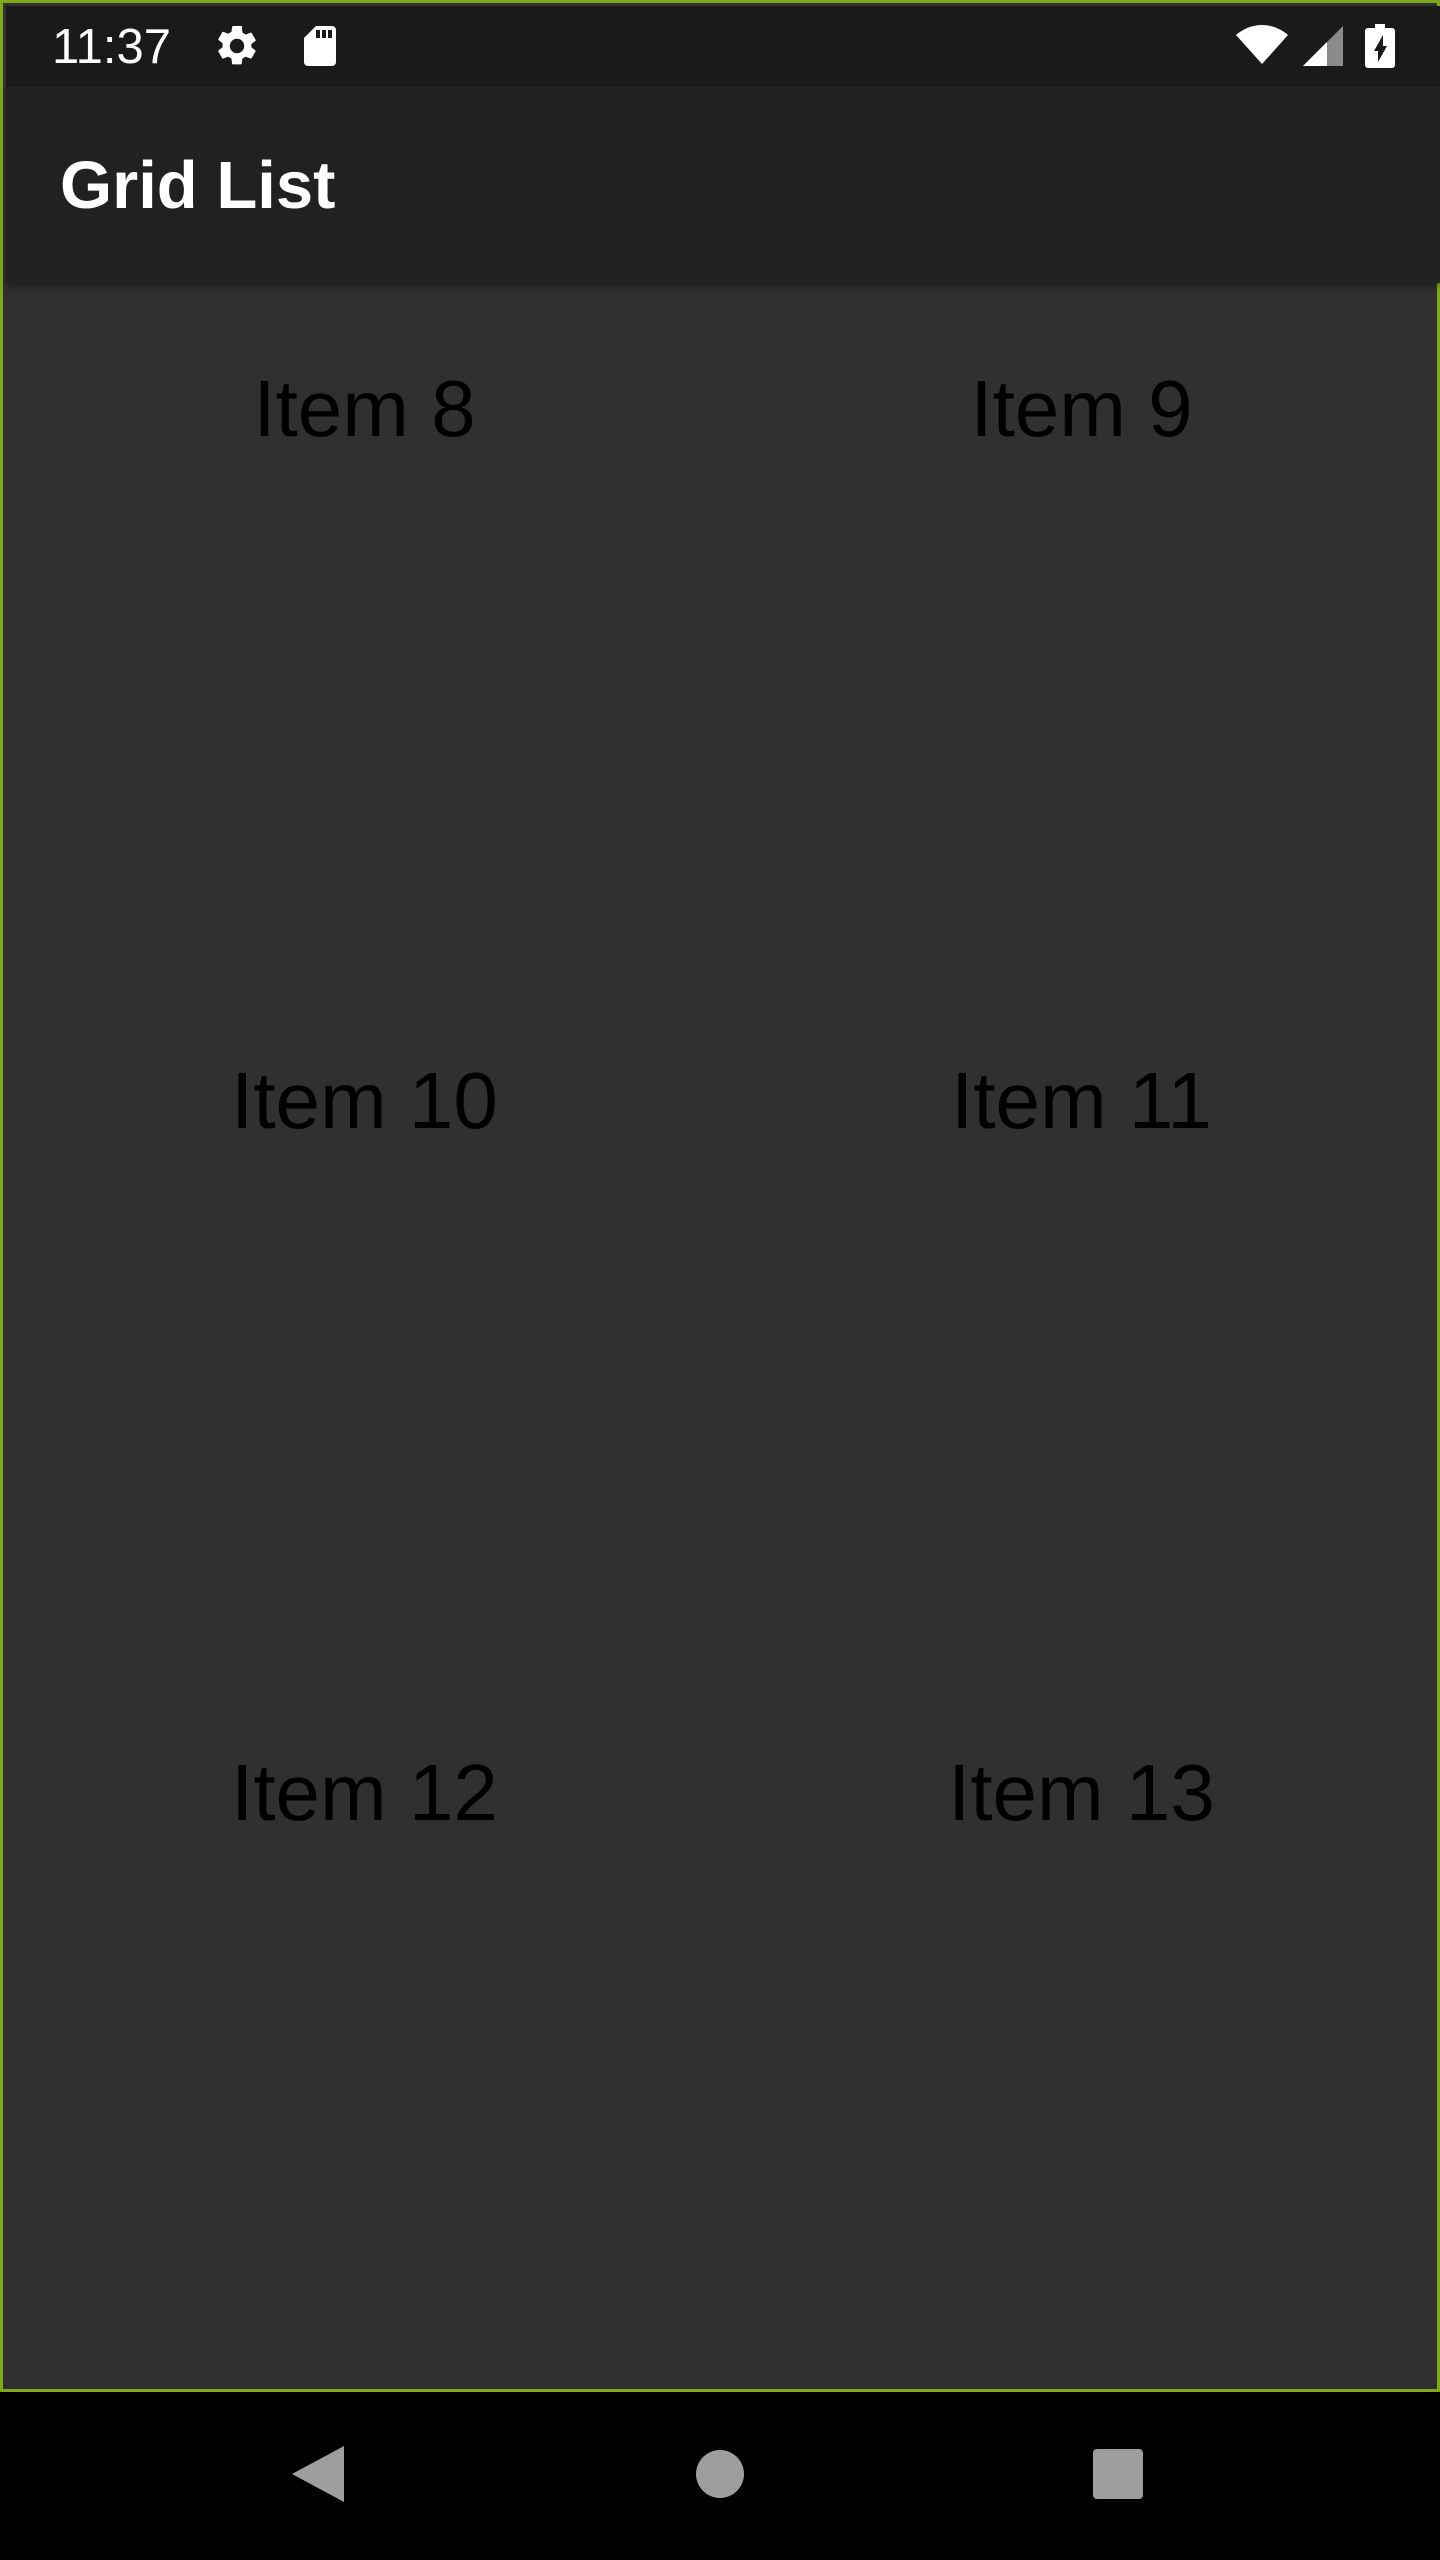 This screenshot has height=2560, width=1440. Describe the element at coordinates (1323, 46) in the screenshot. I see `cell-signal-icon` at that location.